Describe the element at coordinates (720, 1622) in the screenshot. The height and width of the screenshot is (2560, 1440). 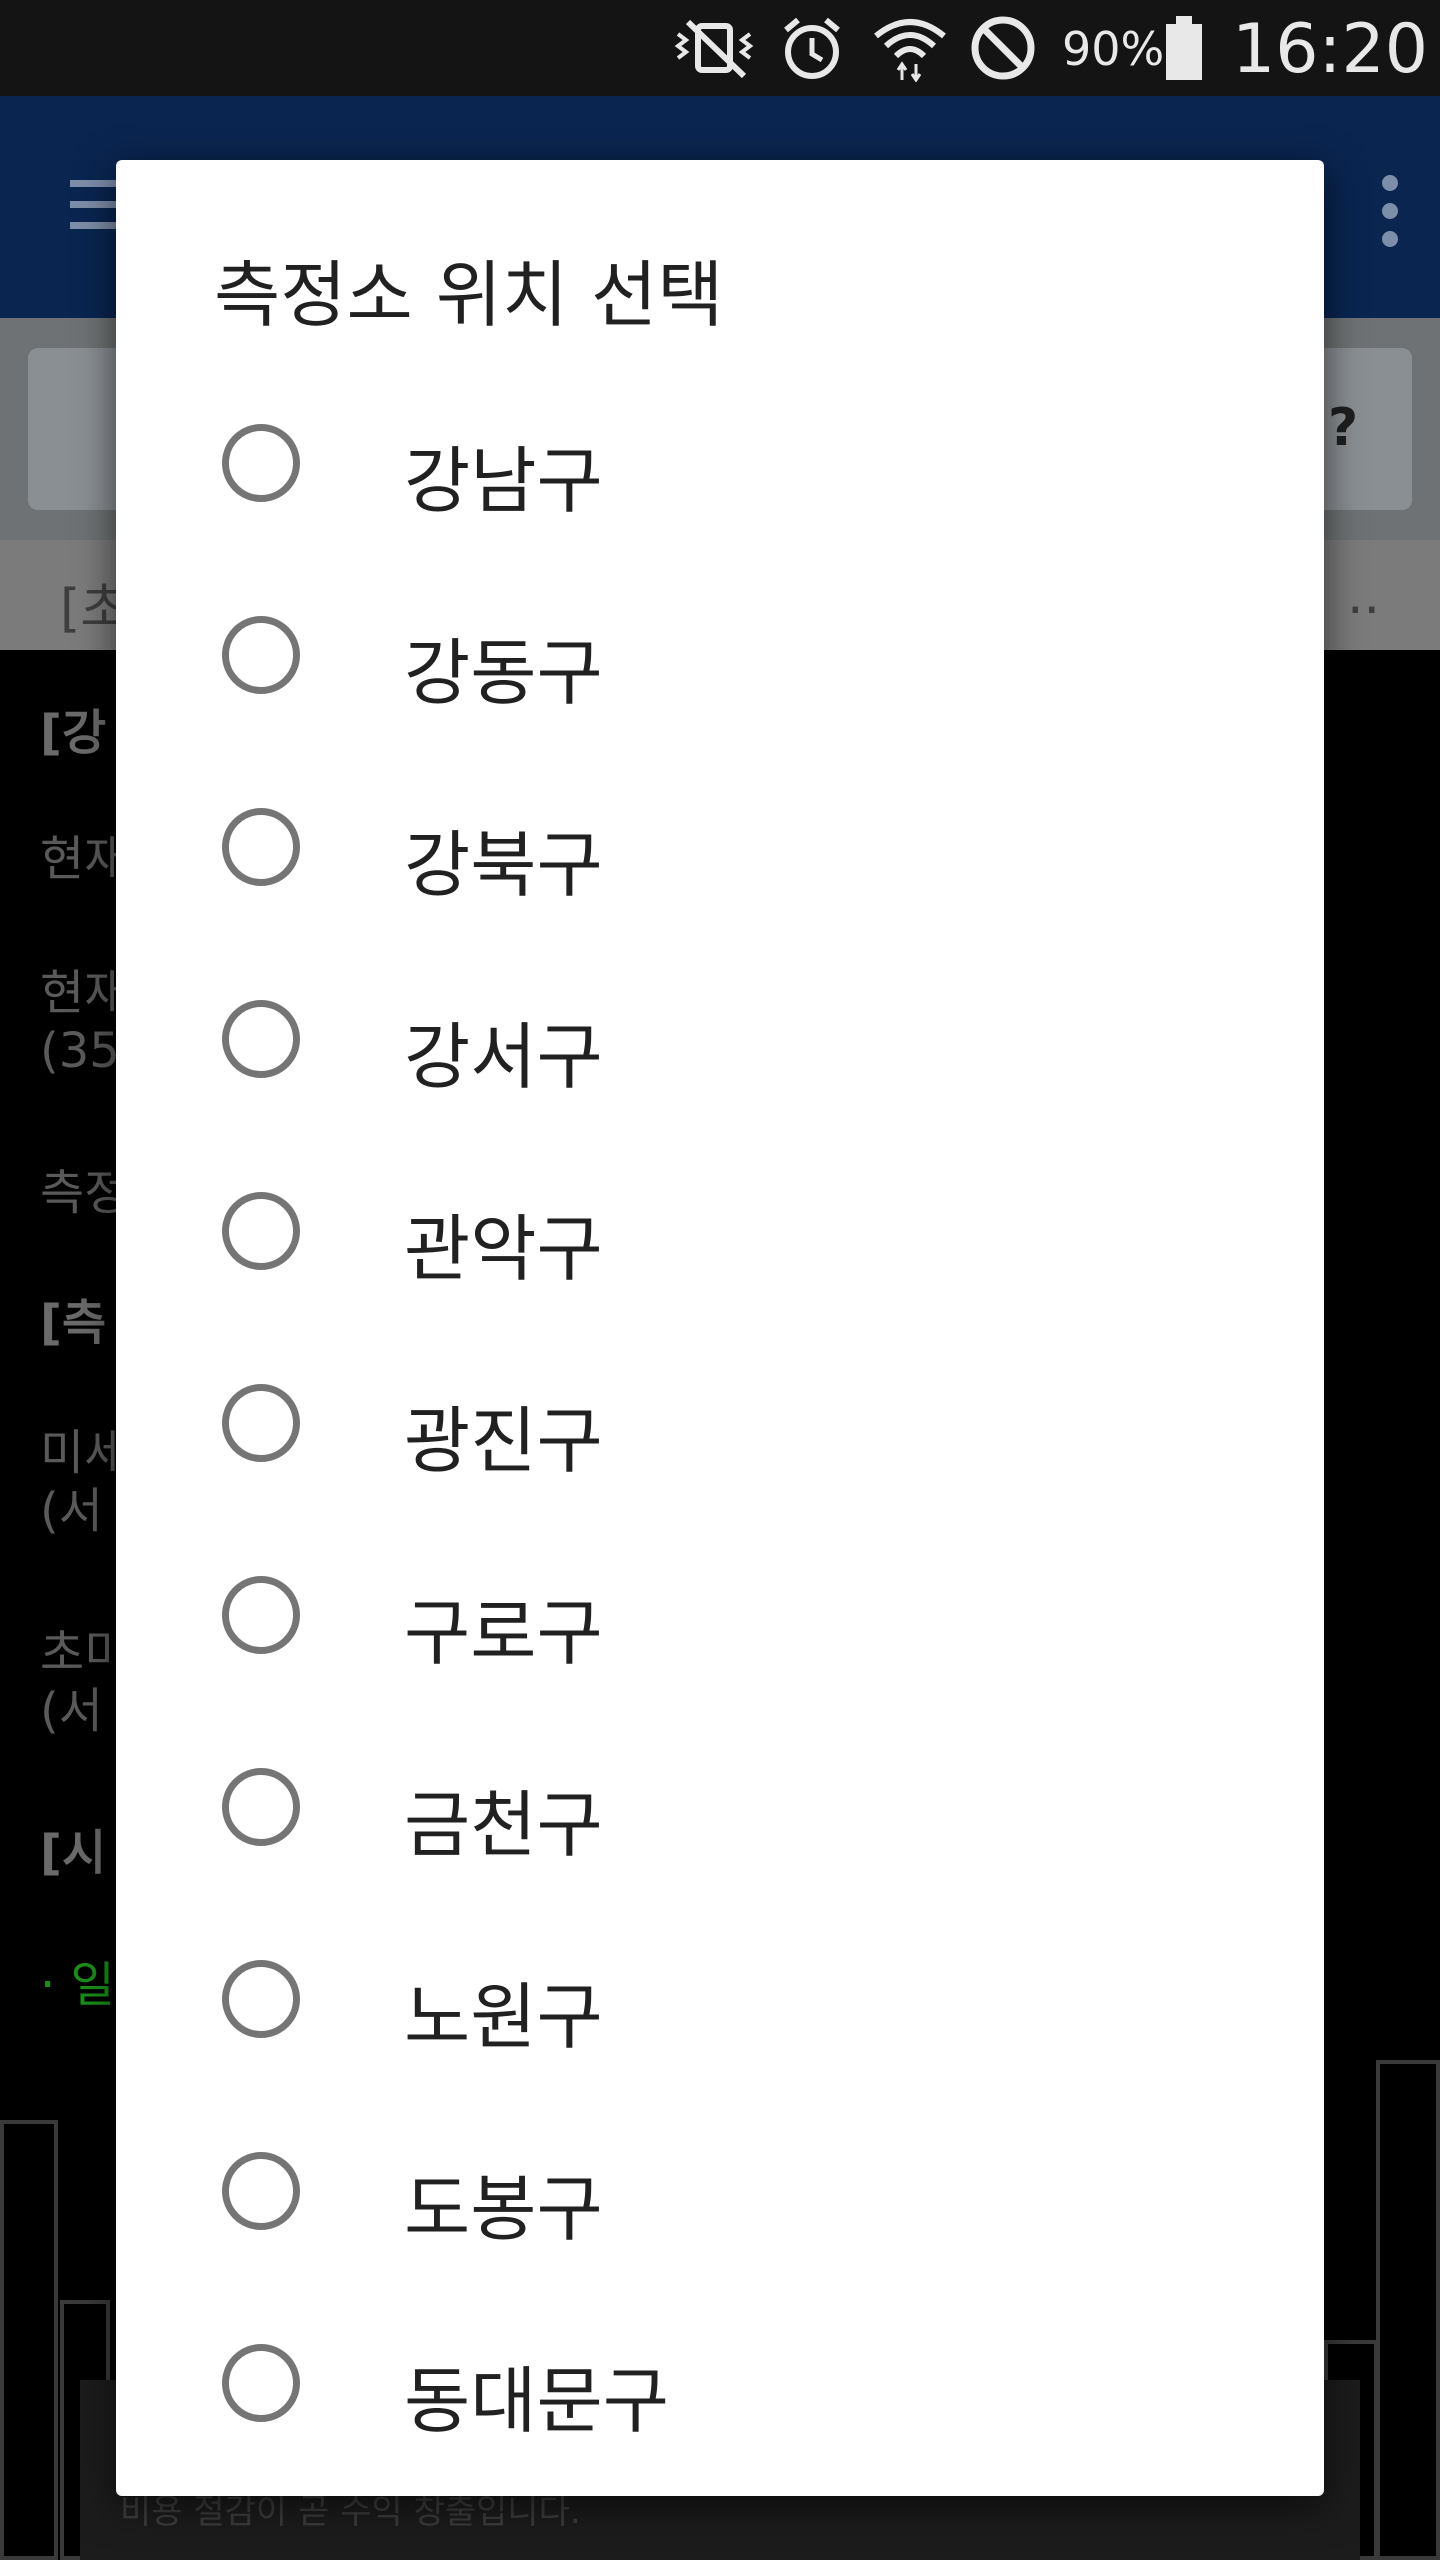
I see `option-guro: 구로구` at that location.